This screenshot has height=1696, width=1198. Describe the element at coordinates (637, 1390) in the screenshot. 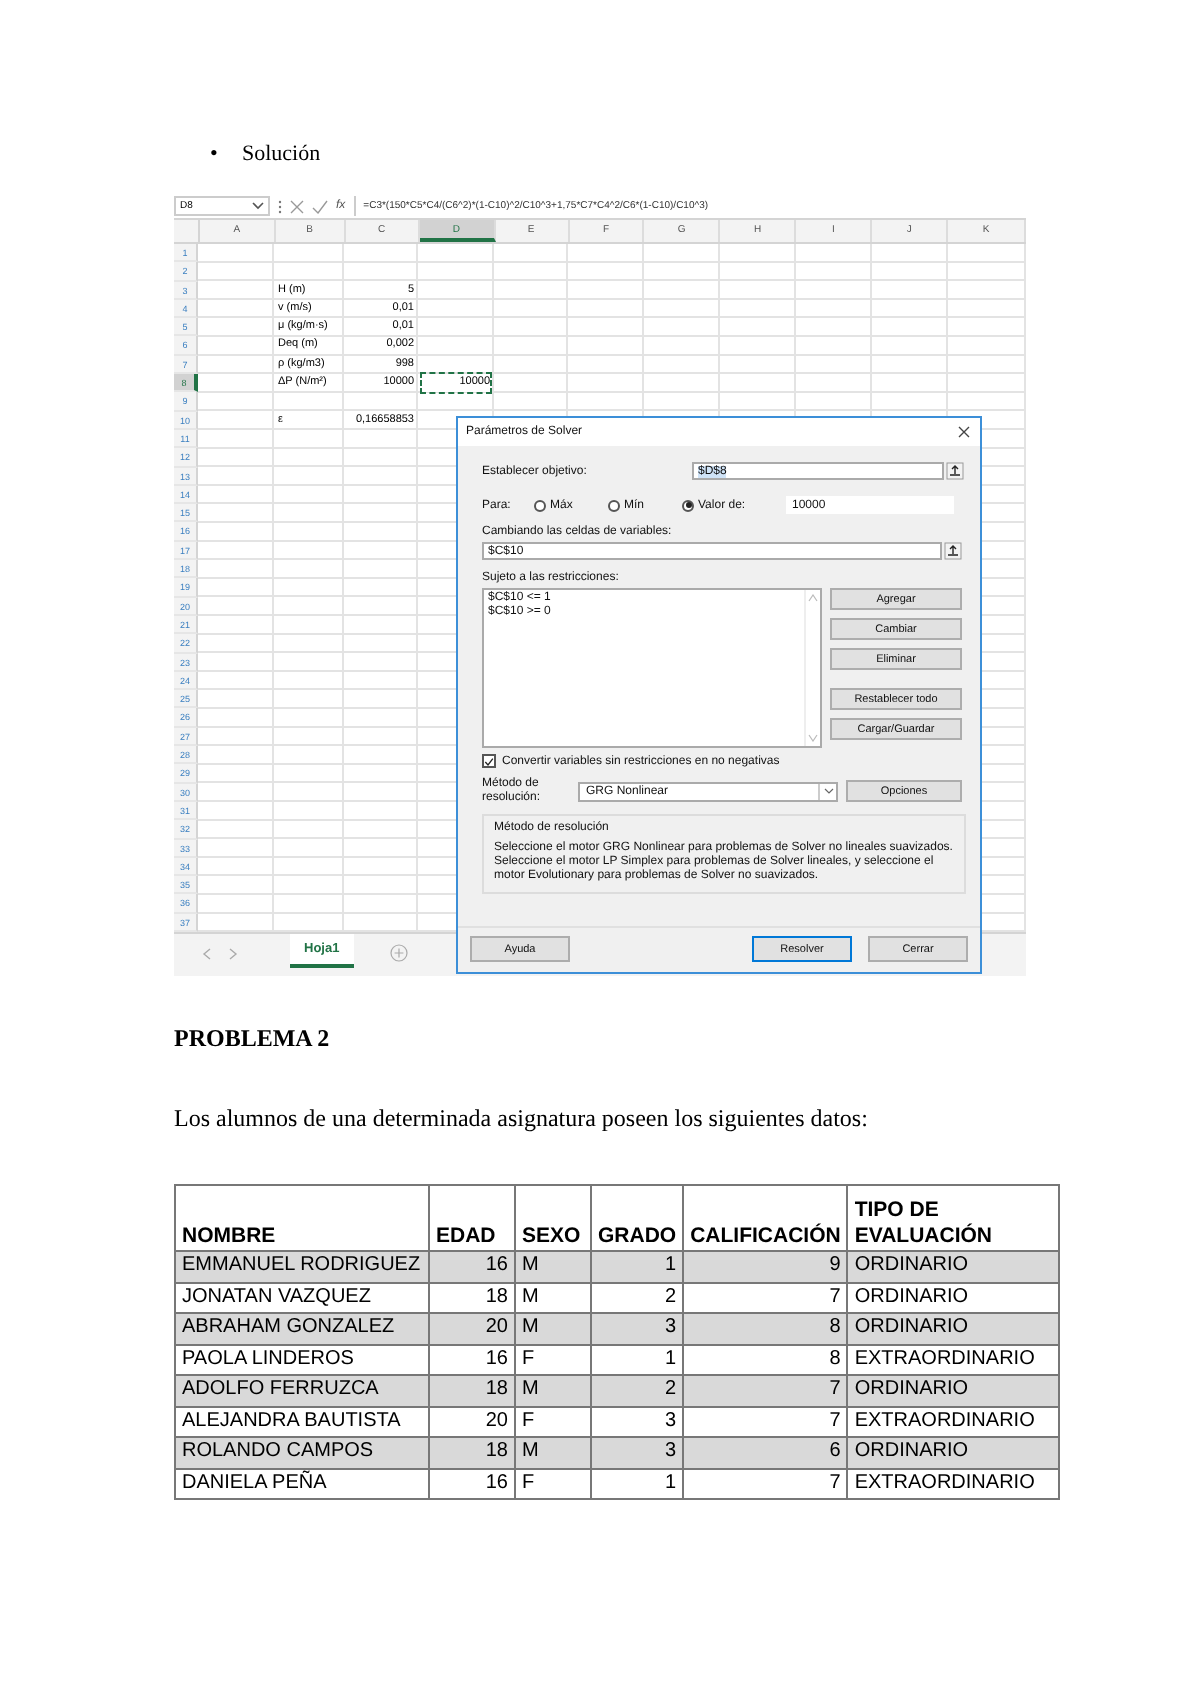

I see `table-cell: 2` at that location.